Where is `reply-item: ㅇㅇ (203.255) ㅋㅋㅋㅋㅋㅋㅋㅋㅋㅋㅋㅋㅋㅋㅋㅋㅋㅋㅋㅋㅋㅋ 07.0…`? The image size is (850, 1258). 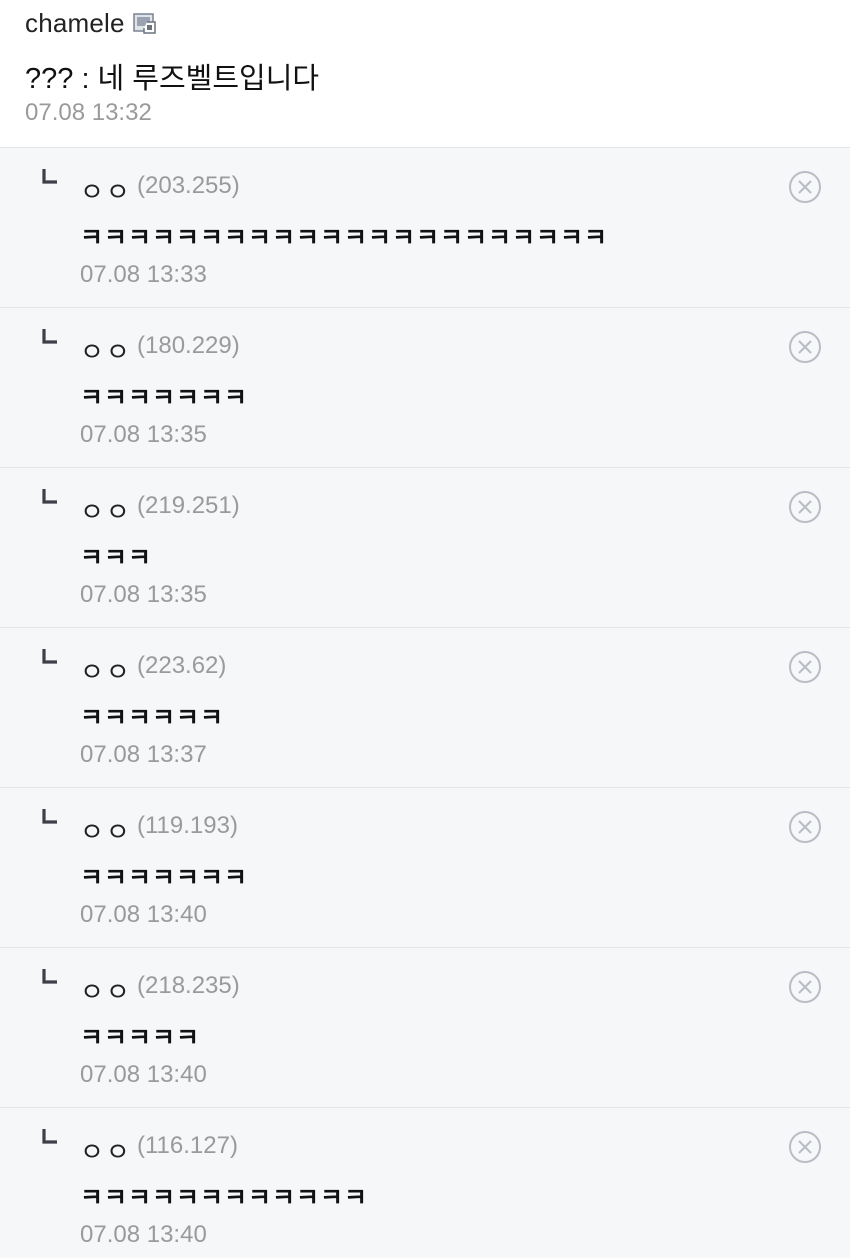
reply-item: ㅇㅇ (203.255) ㅋㅋㅋㅋㅋㅋㅋㅋㅋㅋㅋㅋㅋㅋㅋㅋㅋㅋㅋㅋㅋㅋ 07.0… is located at coordinates (425, 227).